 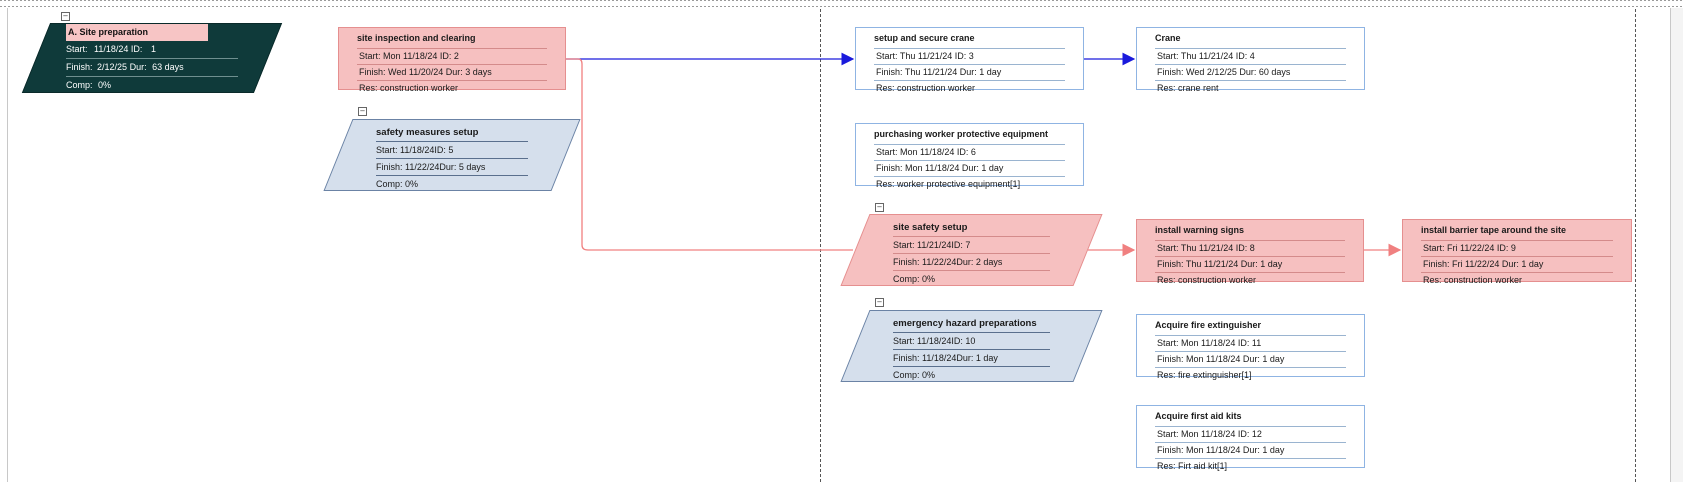 What do you see at coordinates (969, 152) in the screenshot?
I see `start-row: Start: Mon 11/18/24 ID: 6` at bounding box center [969, 152].